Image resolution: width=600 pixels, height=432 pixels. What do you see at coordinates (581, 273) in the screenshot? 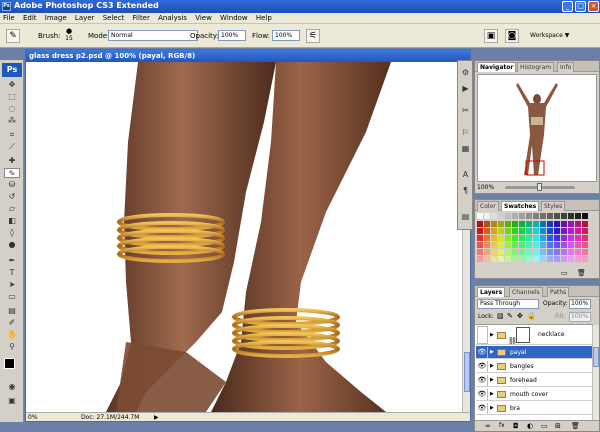
I see `delete-swatch-icon: 🗑` at bounding box center [581, 273].